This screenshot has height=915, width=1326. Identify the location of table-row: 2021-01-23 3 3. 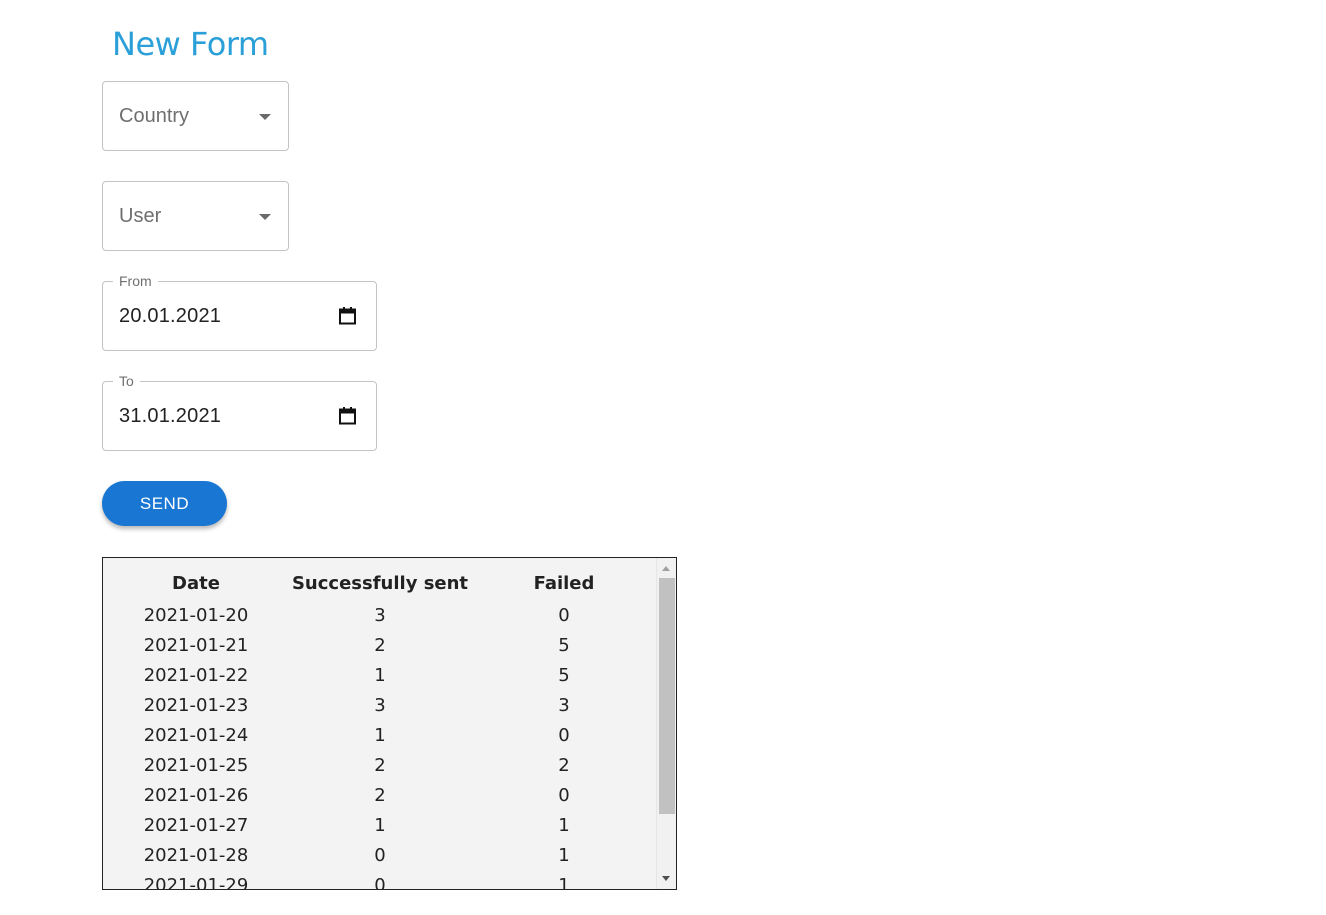
(380, 705).